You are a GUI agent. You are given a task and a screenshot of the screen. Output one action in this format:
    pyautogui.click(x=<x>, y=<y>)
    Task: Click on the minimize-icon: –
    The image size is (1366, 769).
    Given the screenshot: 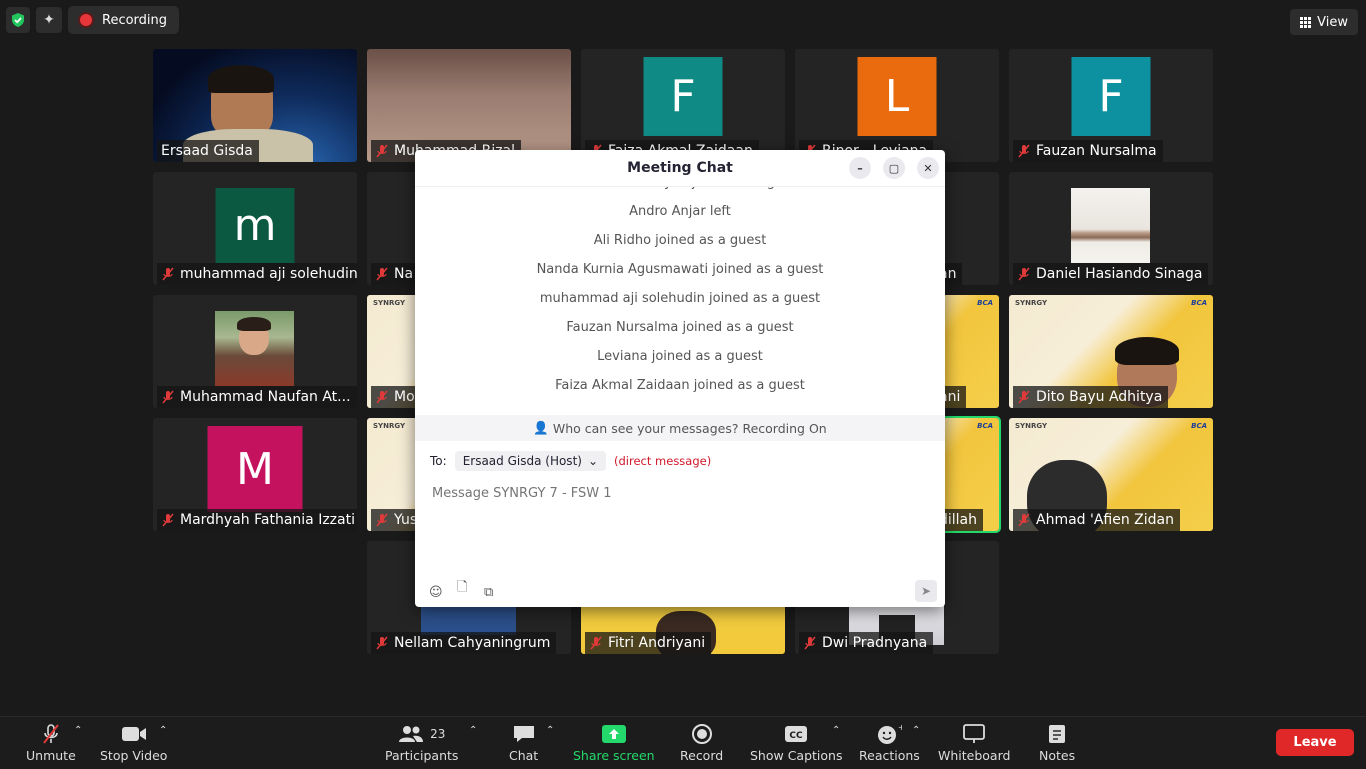 What is the action you would take?
    pyautogui.click(x=860, y=168)
    